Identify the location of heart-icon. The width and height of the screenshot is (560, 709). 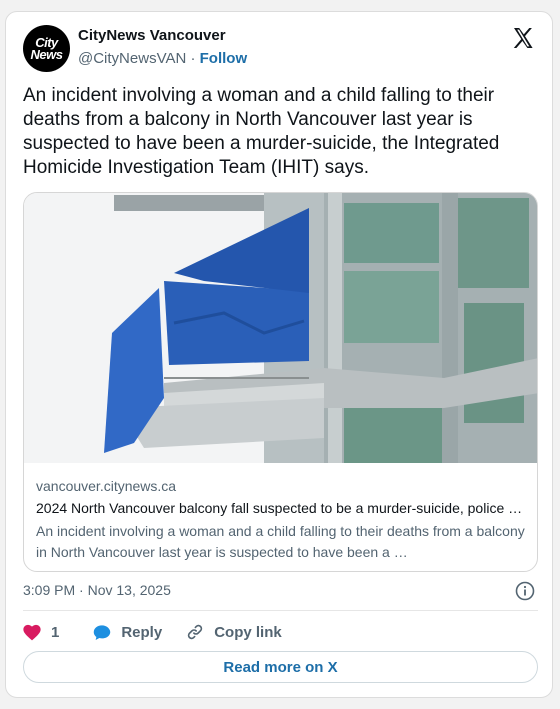
(32, 632).